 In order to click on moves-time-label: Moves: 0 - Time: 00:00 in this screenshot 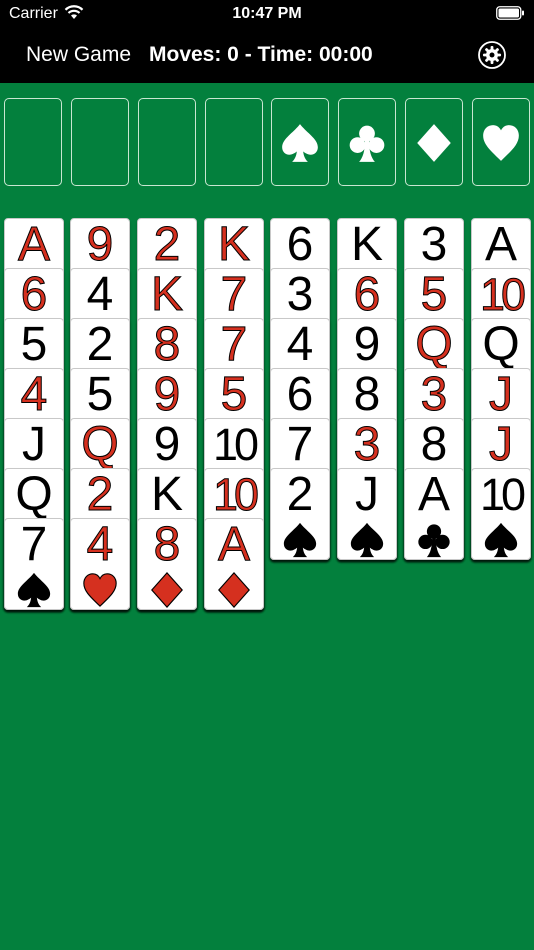, I will do `click(261, 54)`.